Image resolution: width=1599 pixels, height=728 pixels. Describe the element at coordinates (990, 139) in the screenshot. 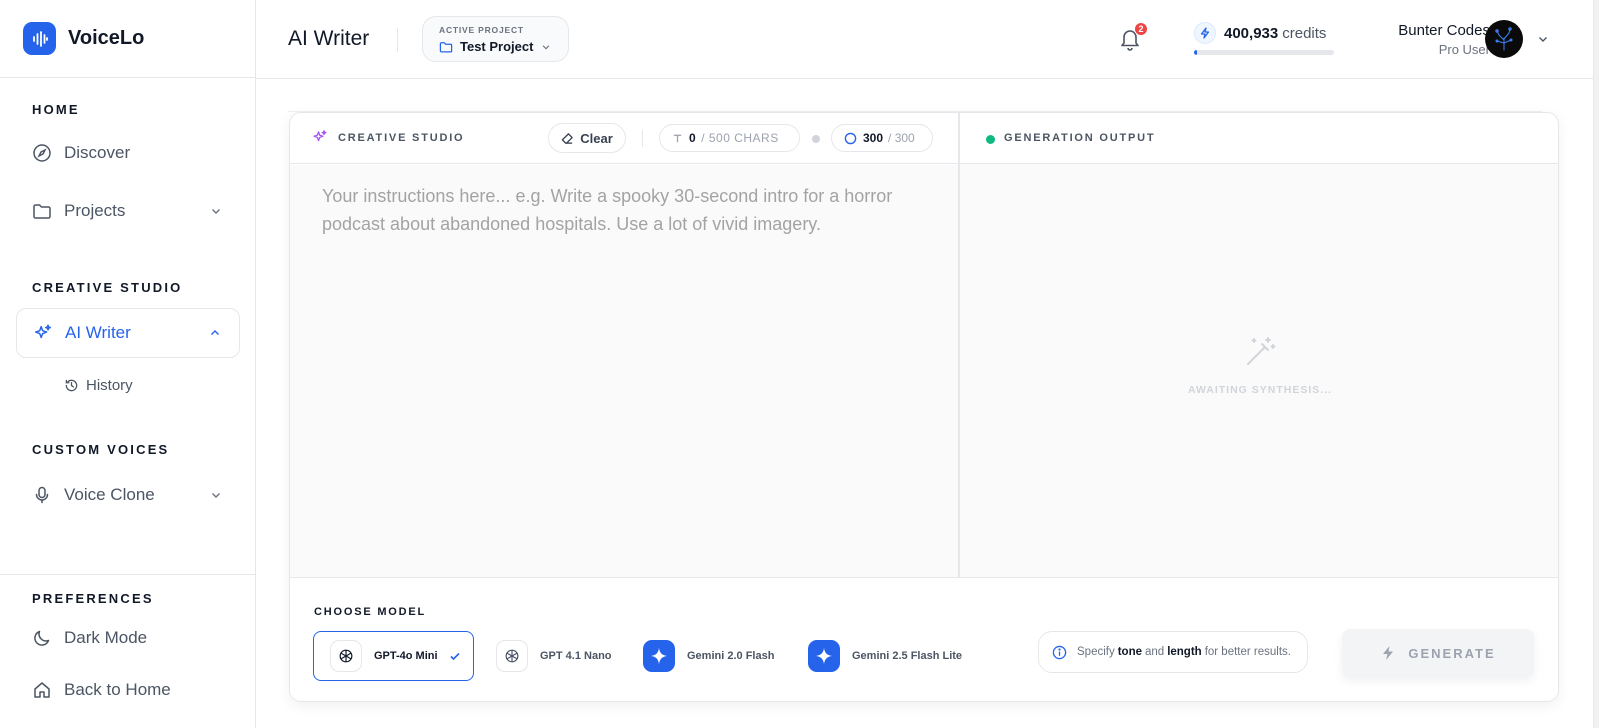

I see `status-dot` at that location.